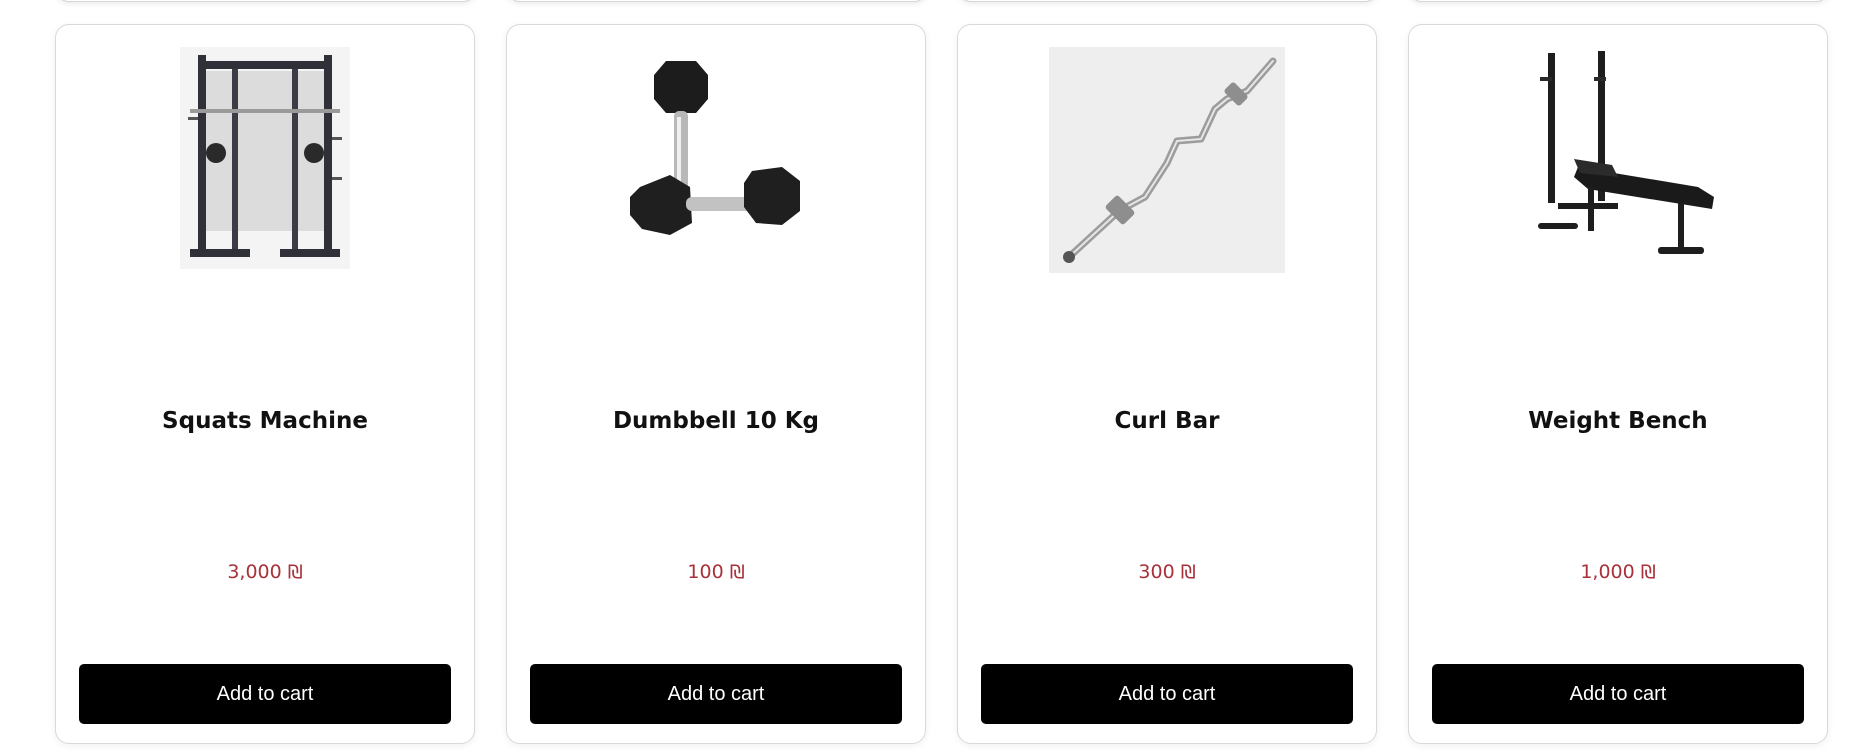 Image resolution: width=1853 pixels, height=753 pixels. I want to click on product-price: 1,000 ₪, so click(1618, 572).